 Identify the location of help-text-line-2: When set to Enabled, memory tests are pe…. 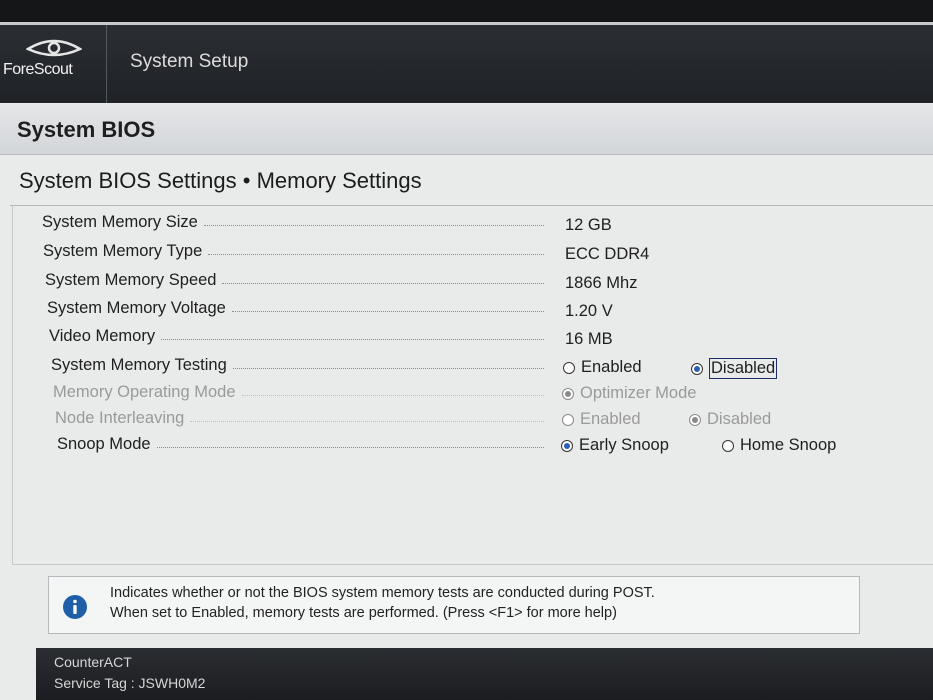
(363, 613).